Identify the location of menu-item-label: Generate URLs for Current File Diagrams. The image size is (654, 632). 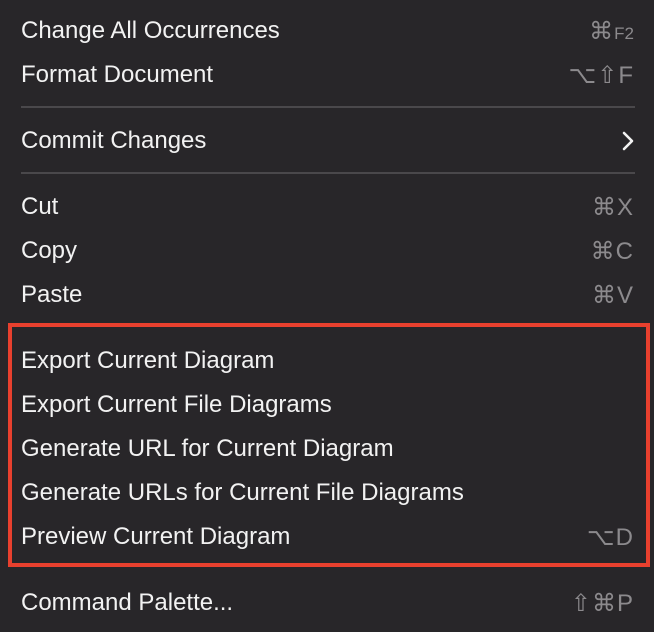
(242, 492).